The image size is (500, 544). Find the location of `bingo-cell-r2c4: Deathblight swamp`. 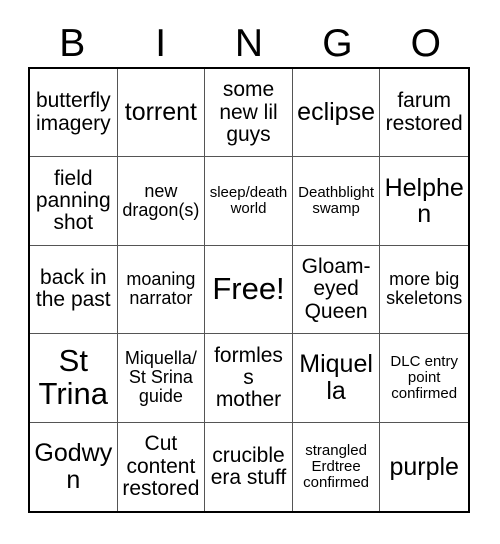

bingo-cell-r2c4: Deathblight swamp is located at coordinates (336, 201).